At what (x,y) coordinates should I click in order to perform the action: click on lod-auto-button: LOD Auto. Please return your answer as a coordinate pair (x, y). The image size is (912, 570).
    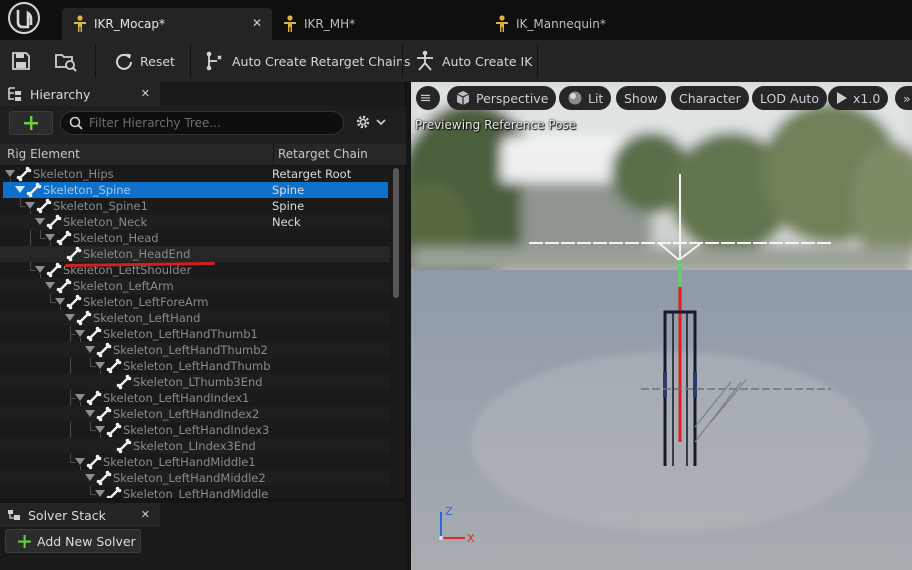
    Looking at the image, I should click on (789, 98).